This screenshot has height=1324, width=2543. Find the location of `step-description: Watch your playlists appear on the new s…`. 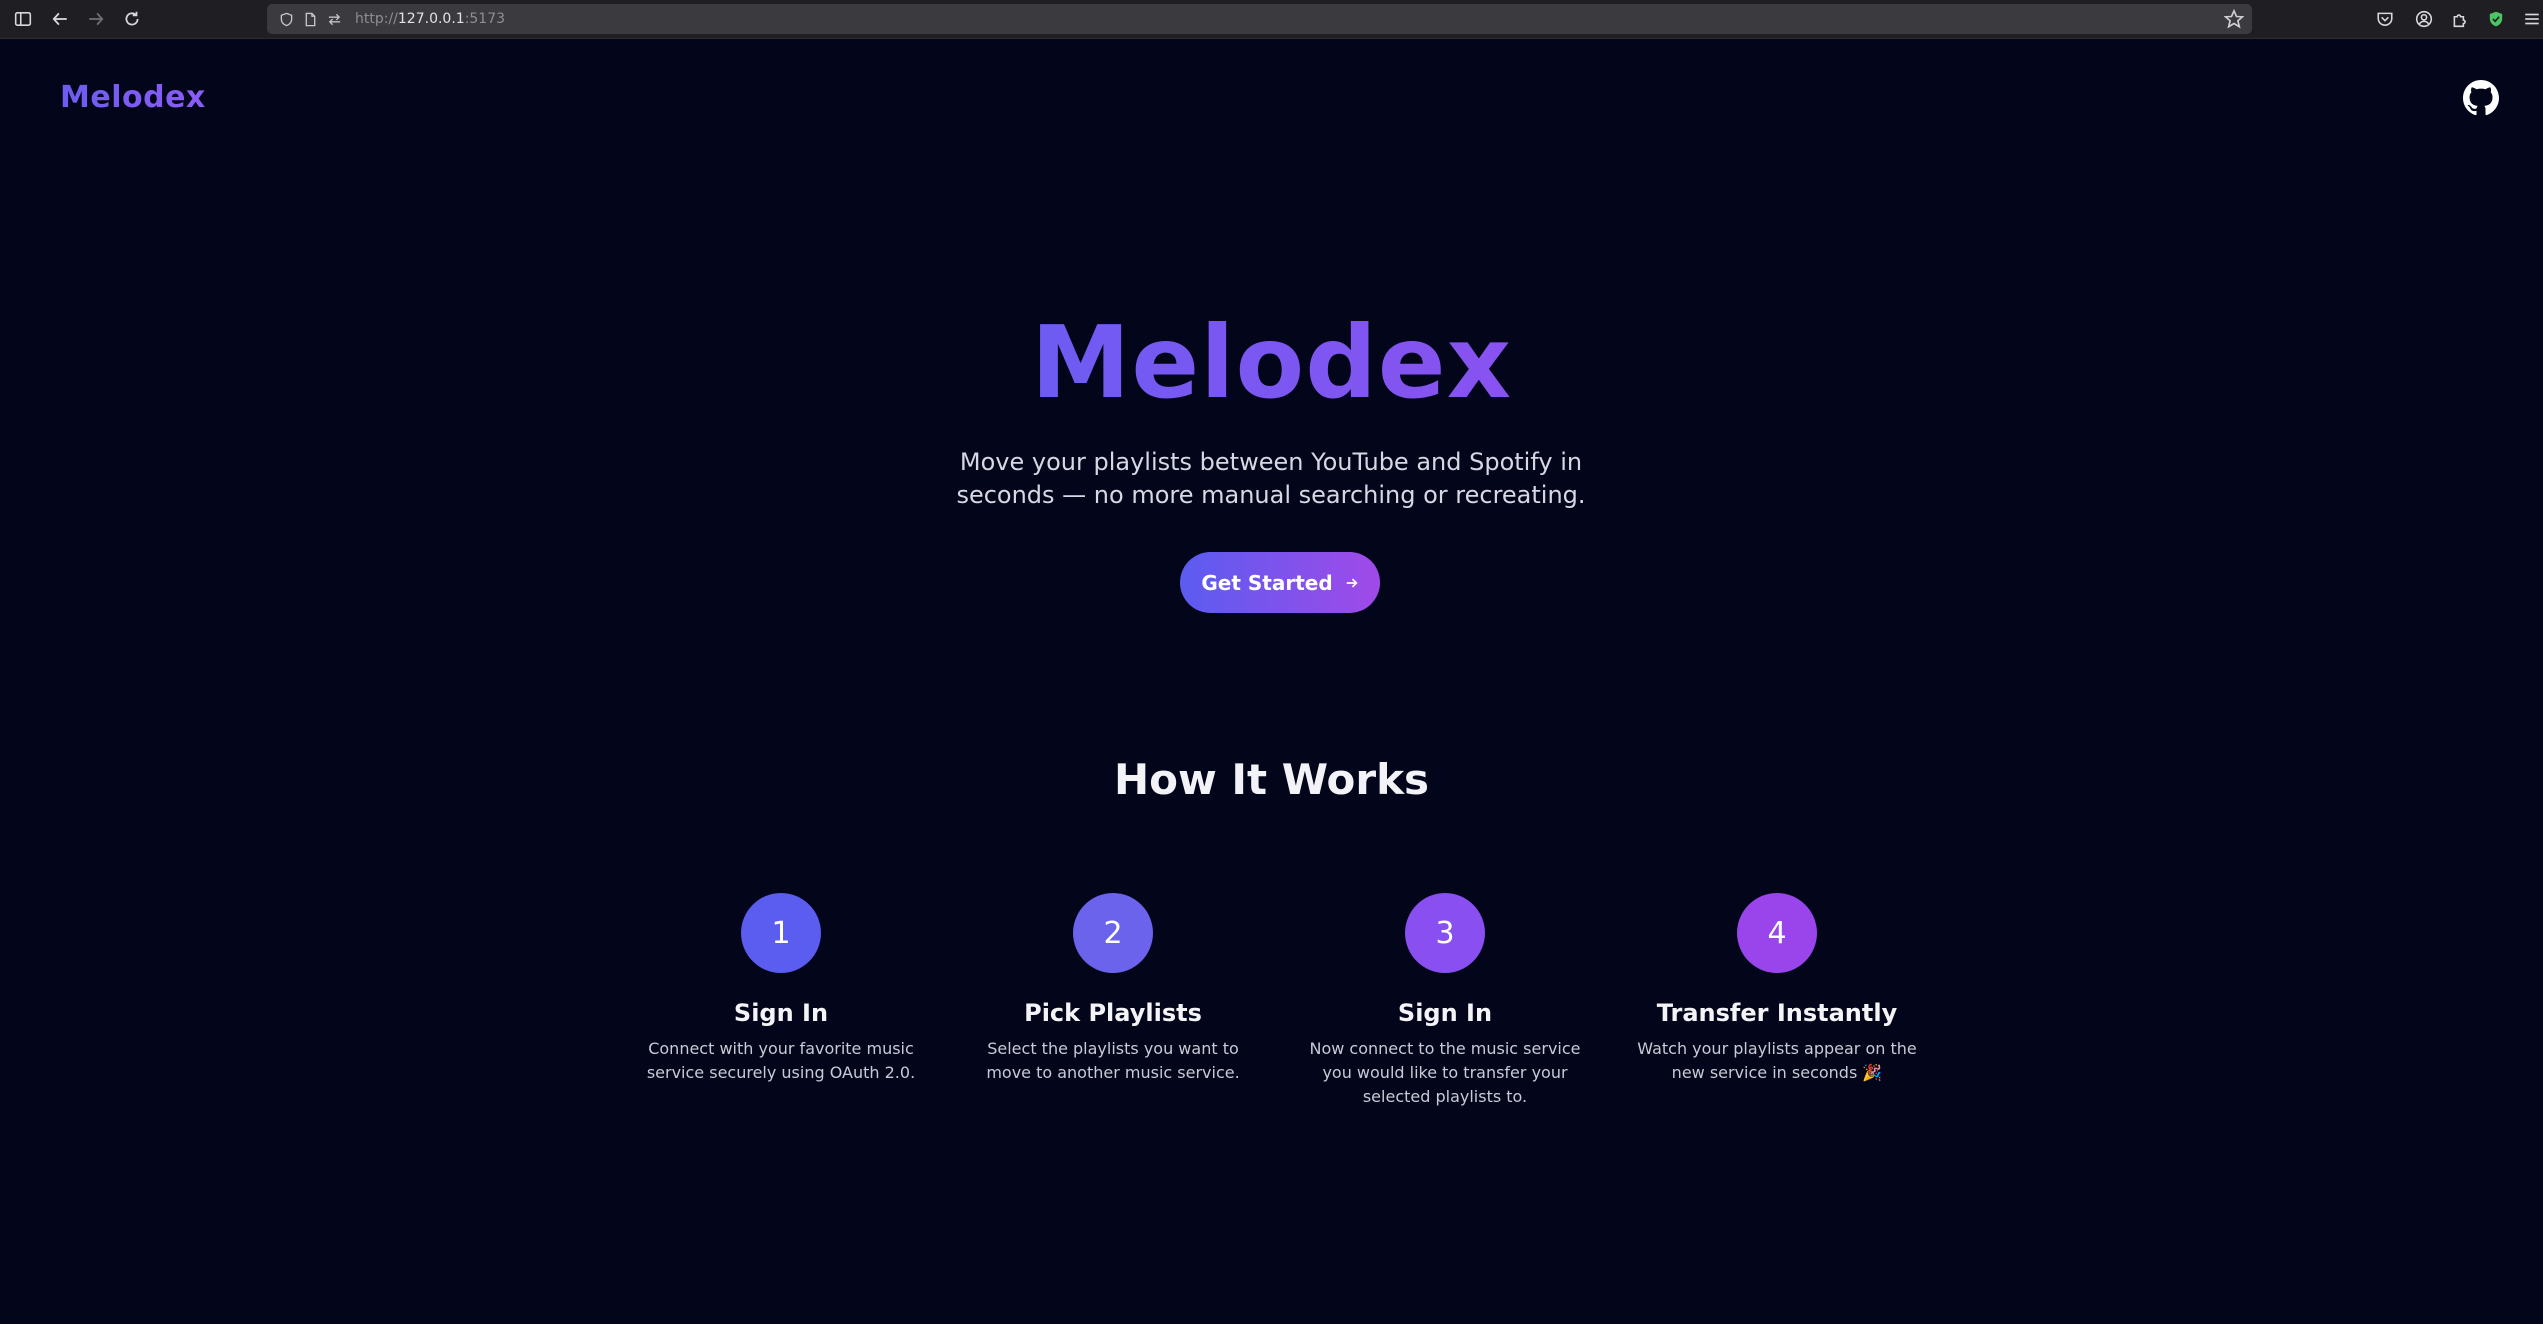

step-description: Watch your playlists appear on the new s… is located at coordinates (1777, 1060).